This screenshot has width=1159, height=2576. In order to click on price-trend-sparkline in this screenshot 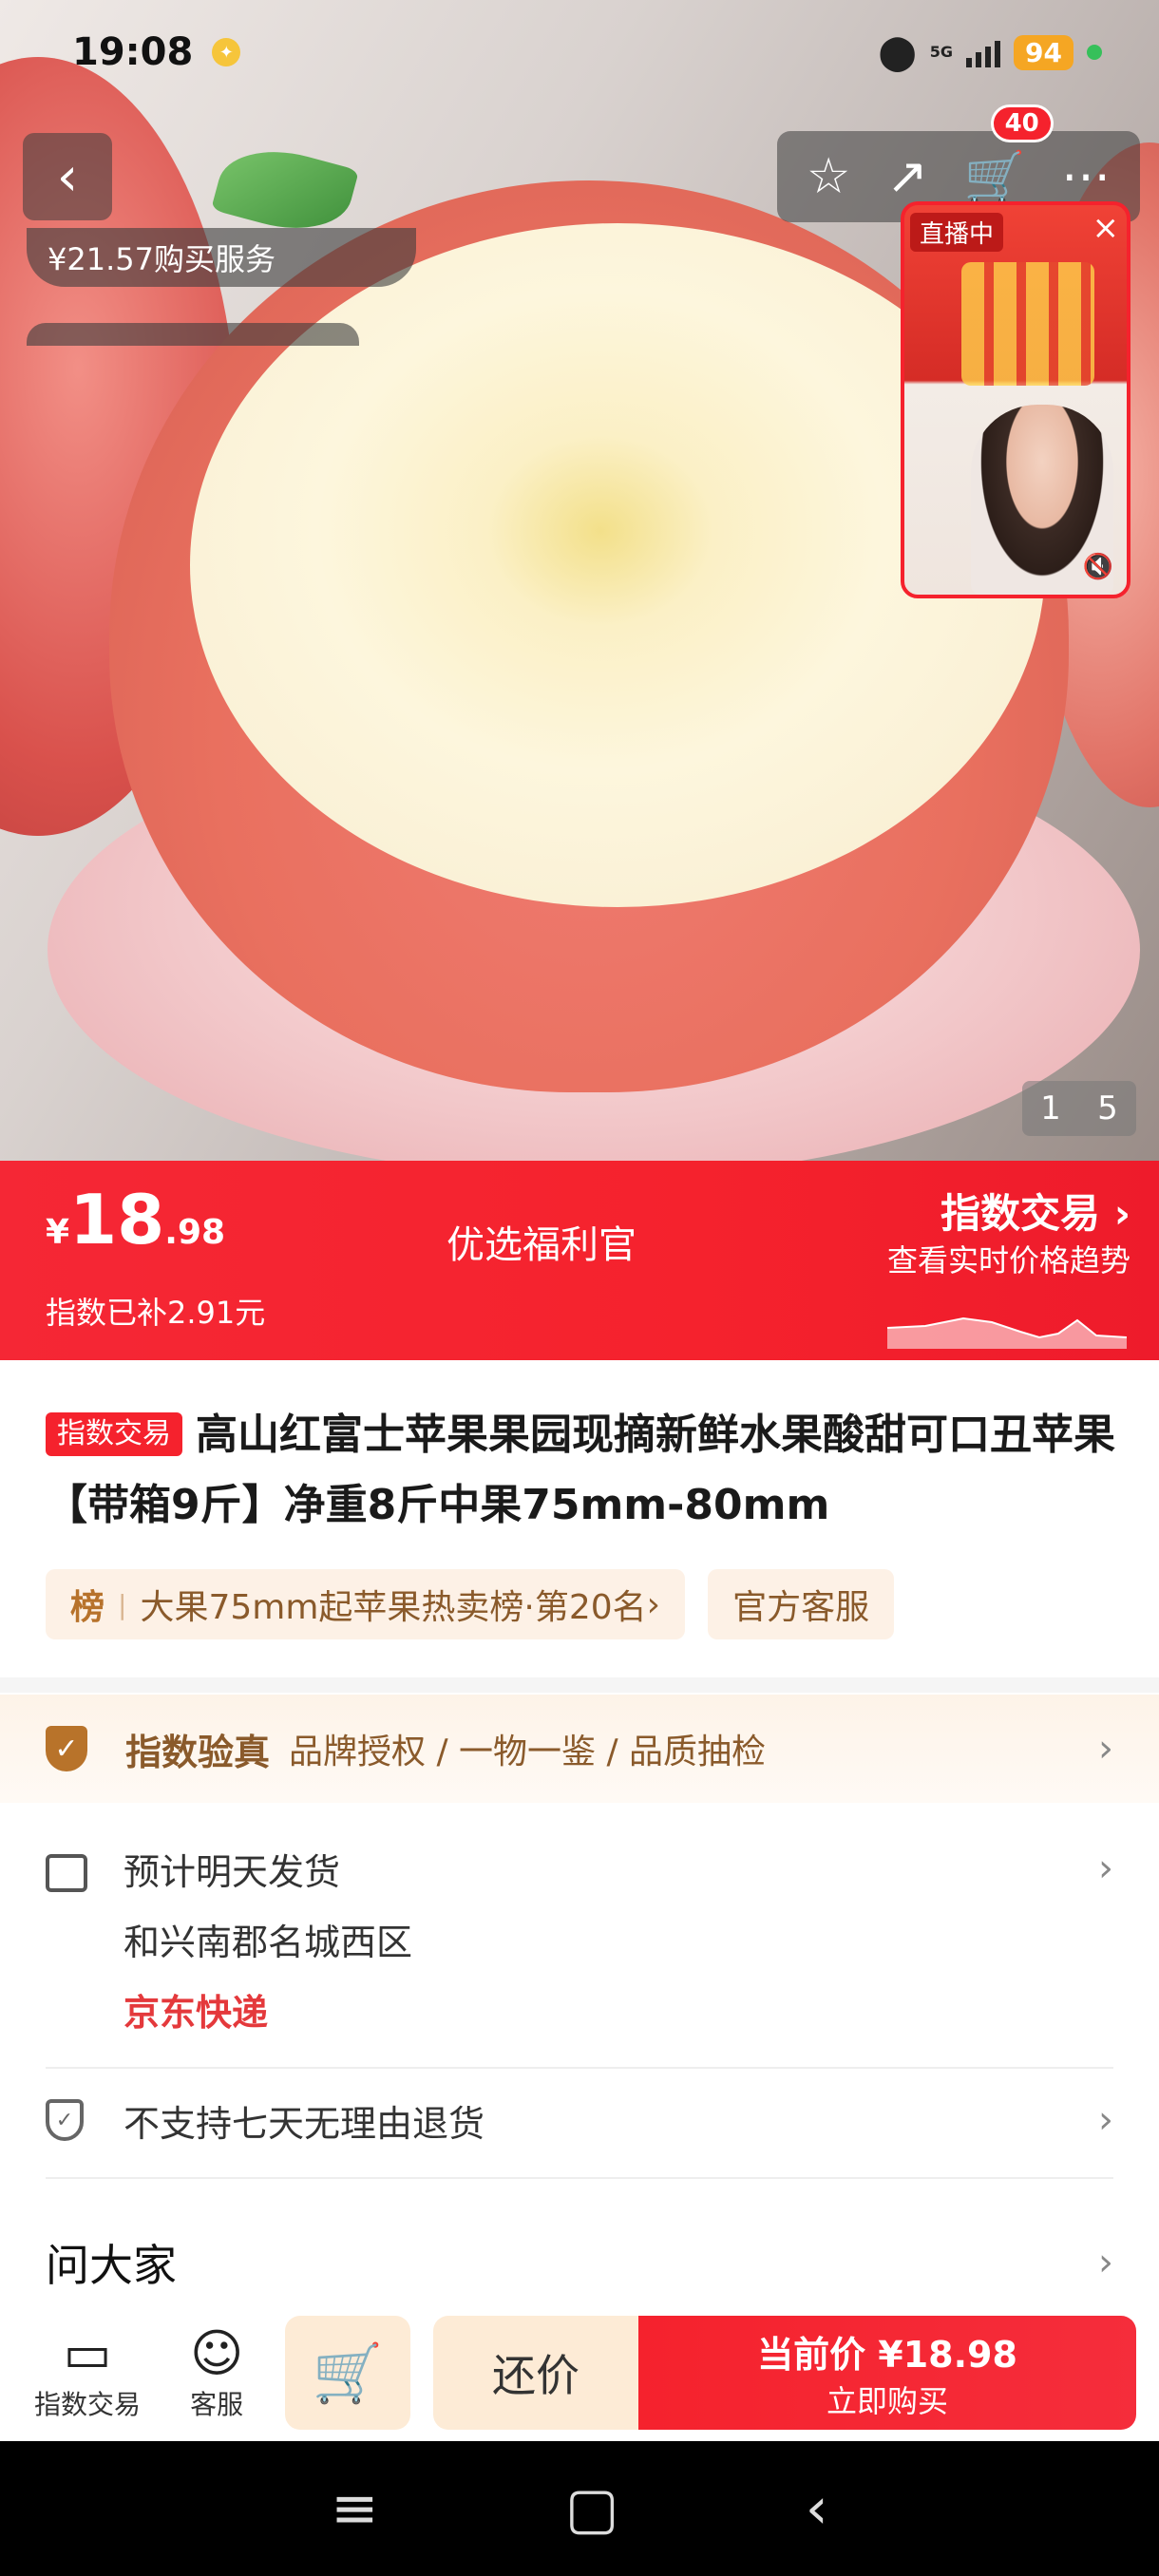, I will do `click(1007, 1332)`.